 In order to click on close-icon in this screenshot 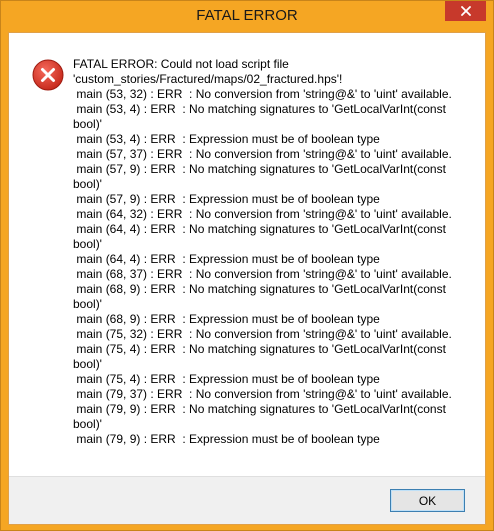, I will do `click(465, 11)`.